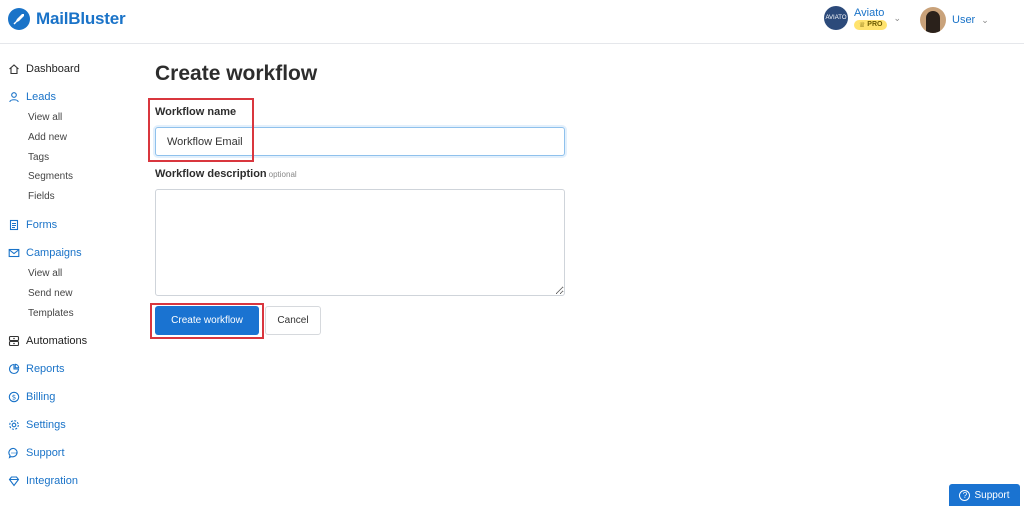 The height and width of the screenshot is (506, 1024). I want to click on user-icon, so click(14, 97).